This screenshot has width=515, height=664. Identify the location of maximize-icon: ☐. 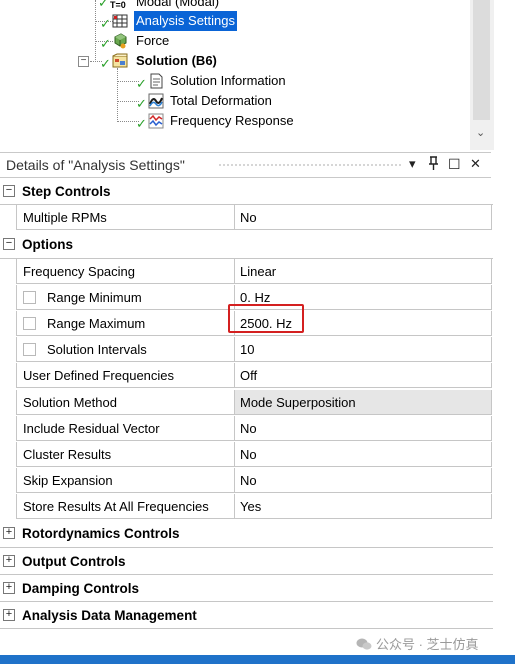
(454, 164).